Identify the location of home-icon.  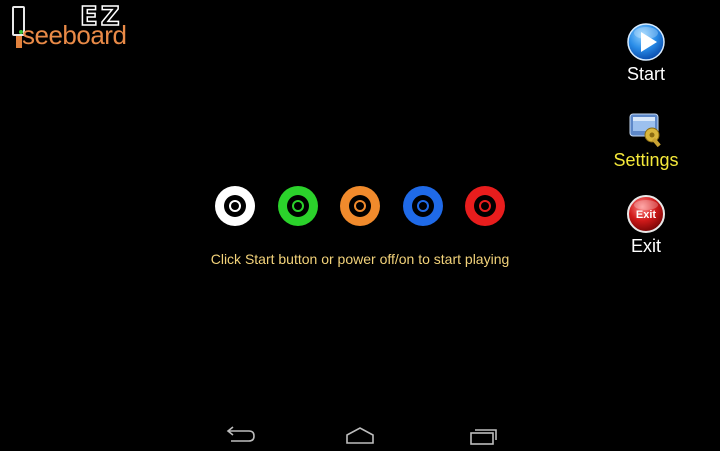
(360, 435).